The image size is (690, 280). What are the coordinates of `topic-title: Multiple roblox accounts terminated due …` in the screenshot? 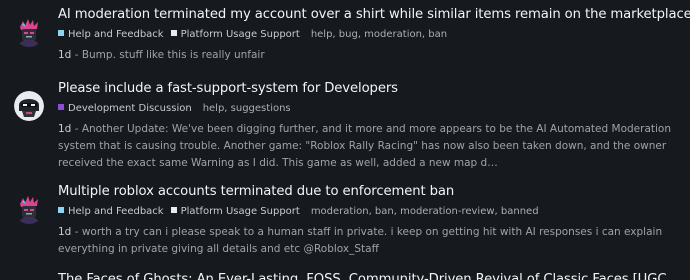 It's located at (371, 192).